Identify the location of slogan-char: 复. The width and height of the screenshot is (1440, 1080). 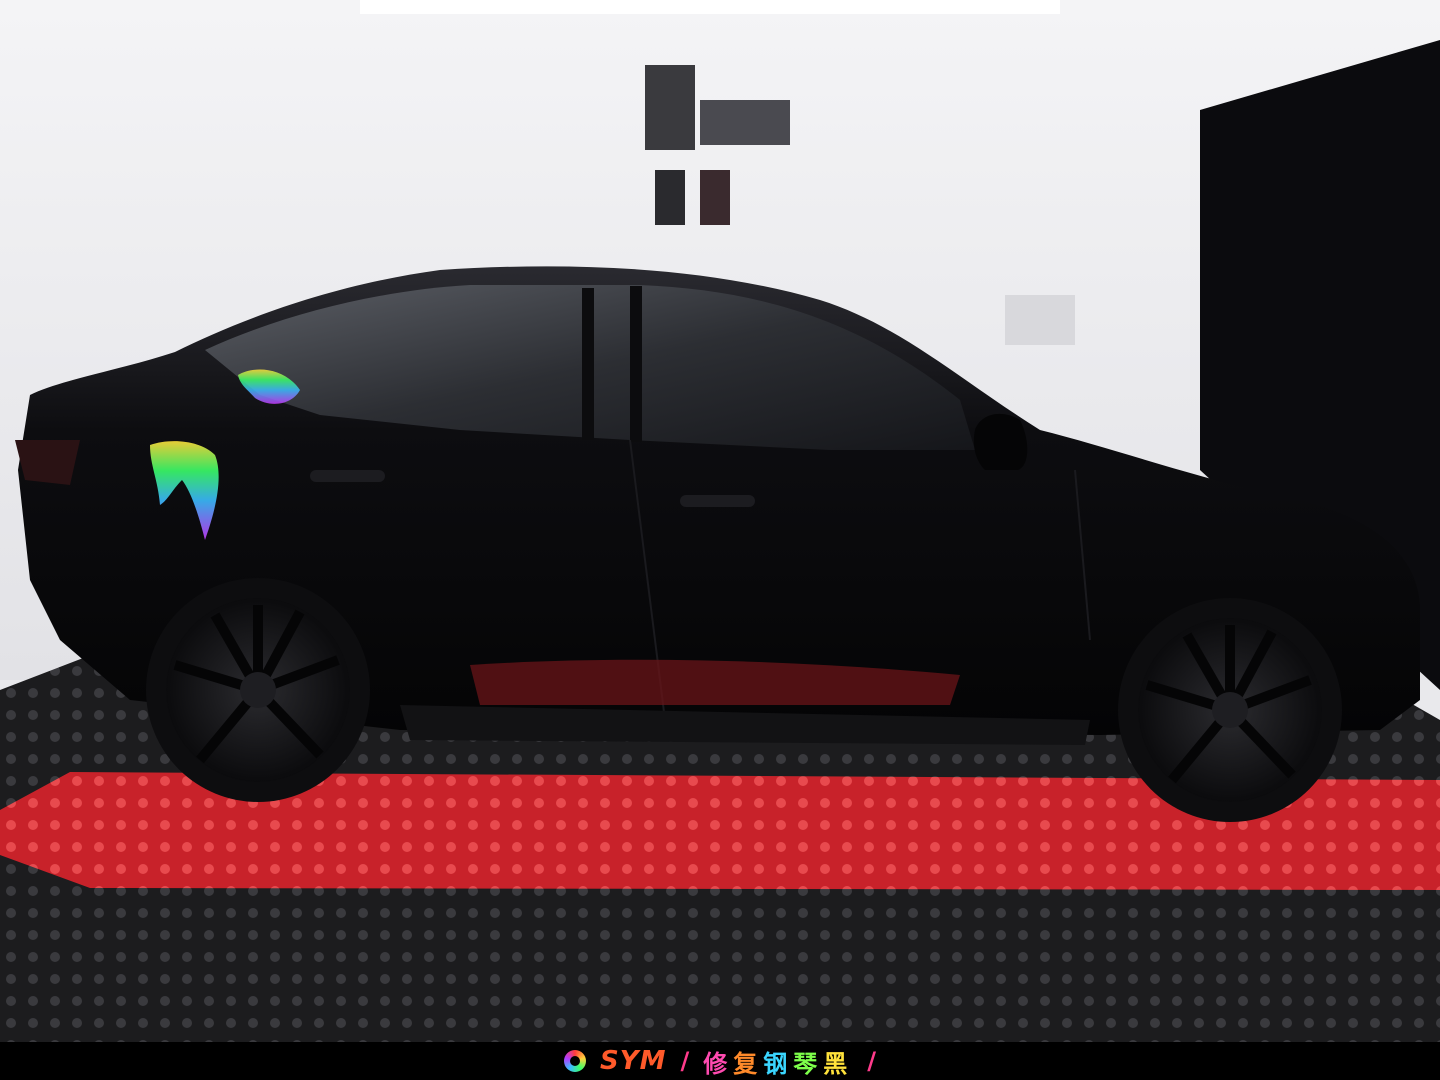
(748, 1063).